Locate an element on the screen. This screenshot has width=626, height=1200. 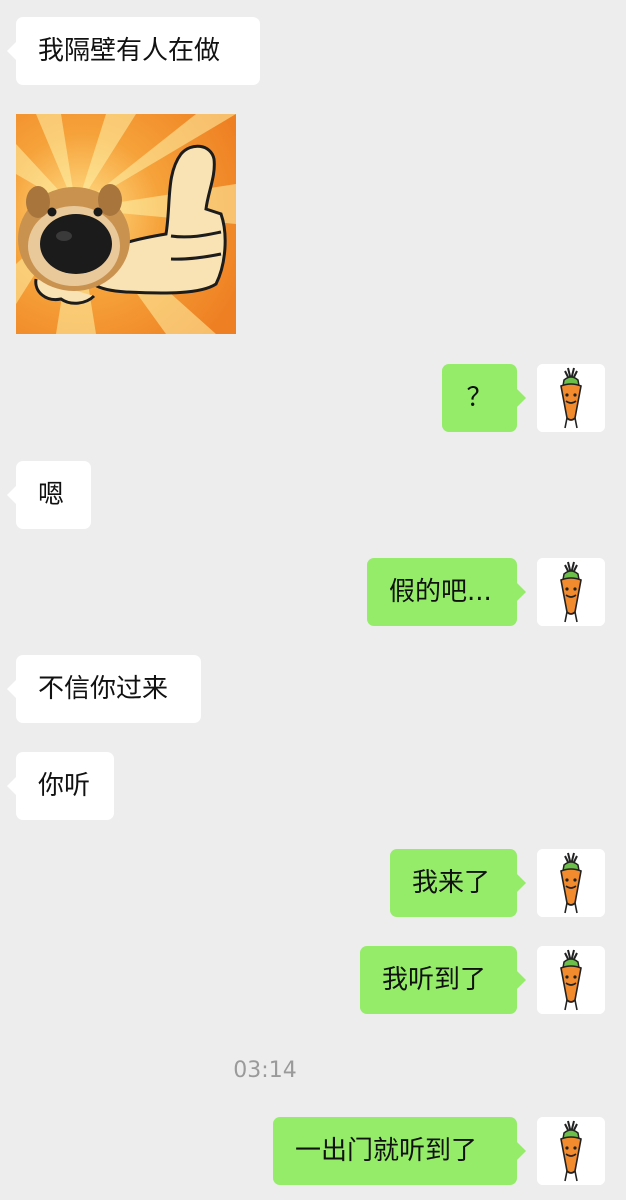
message-text: 不信你过来 is located at coordinates (103, 689).